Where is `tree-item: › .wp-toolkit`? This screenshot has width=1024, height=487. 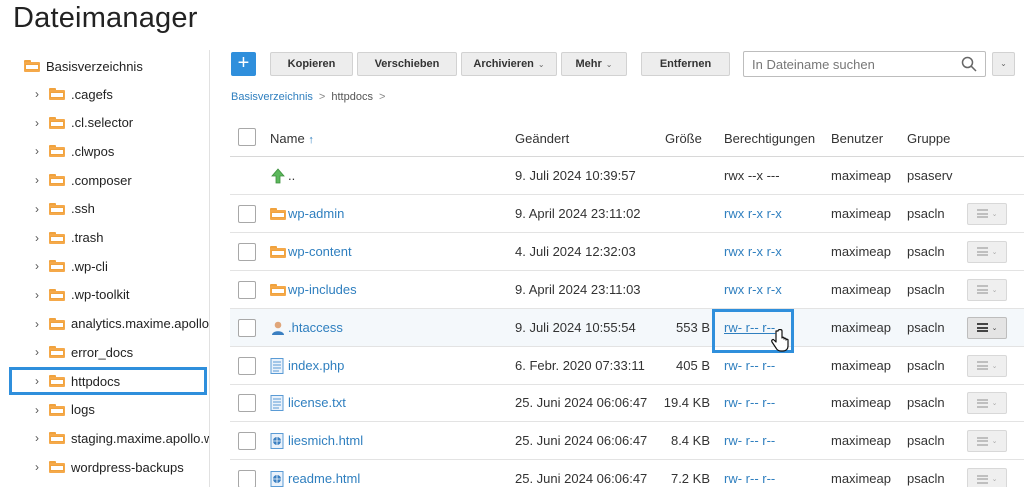
tree-item: › .wp-toolkit is located at coordinates (104, 295).